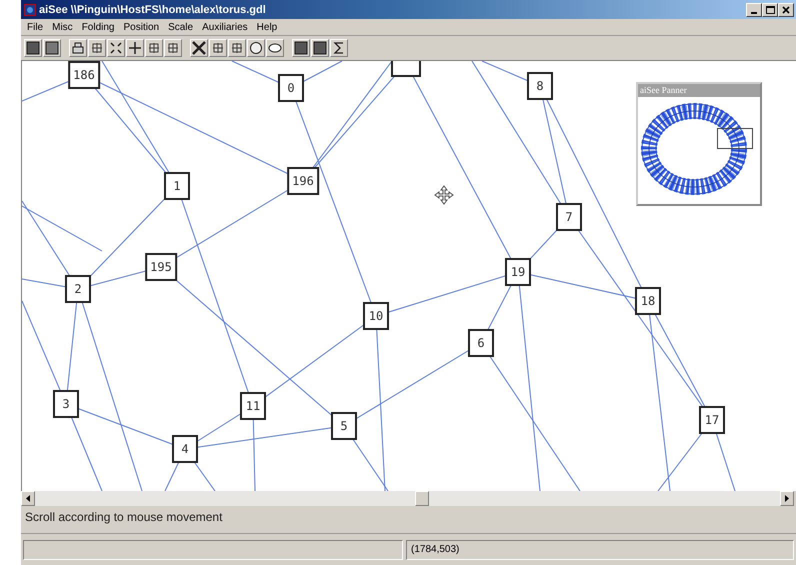 The width and height of the screenshot is (796, 565). I want to click on graph-node: 1, so click(177, 186).